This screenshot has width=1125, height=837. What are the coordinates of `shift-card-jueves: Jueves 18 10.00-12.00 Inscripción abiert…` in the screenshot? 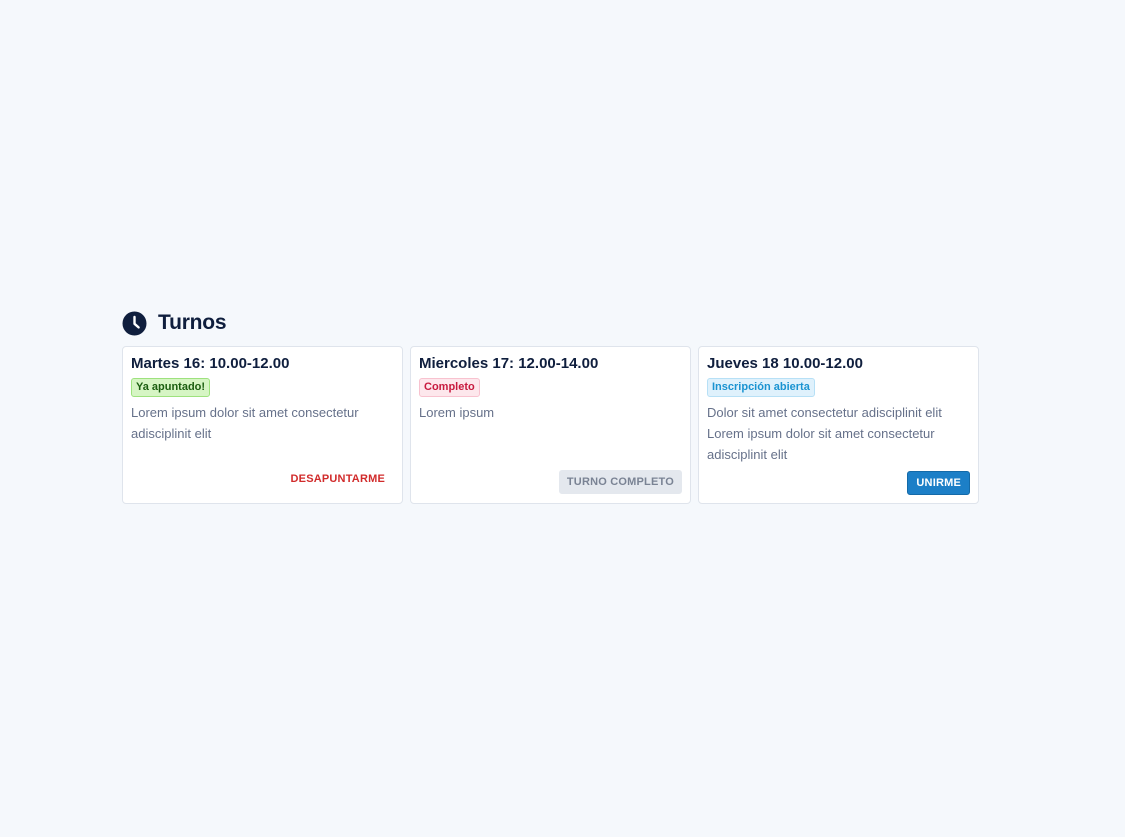 It's located at (838, 425).